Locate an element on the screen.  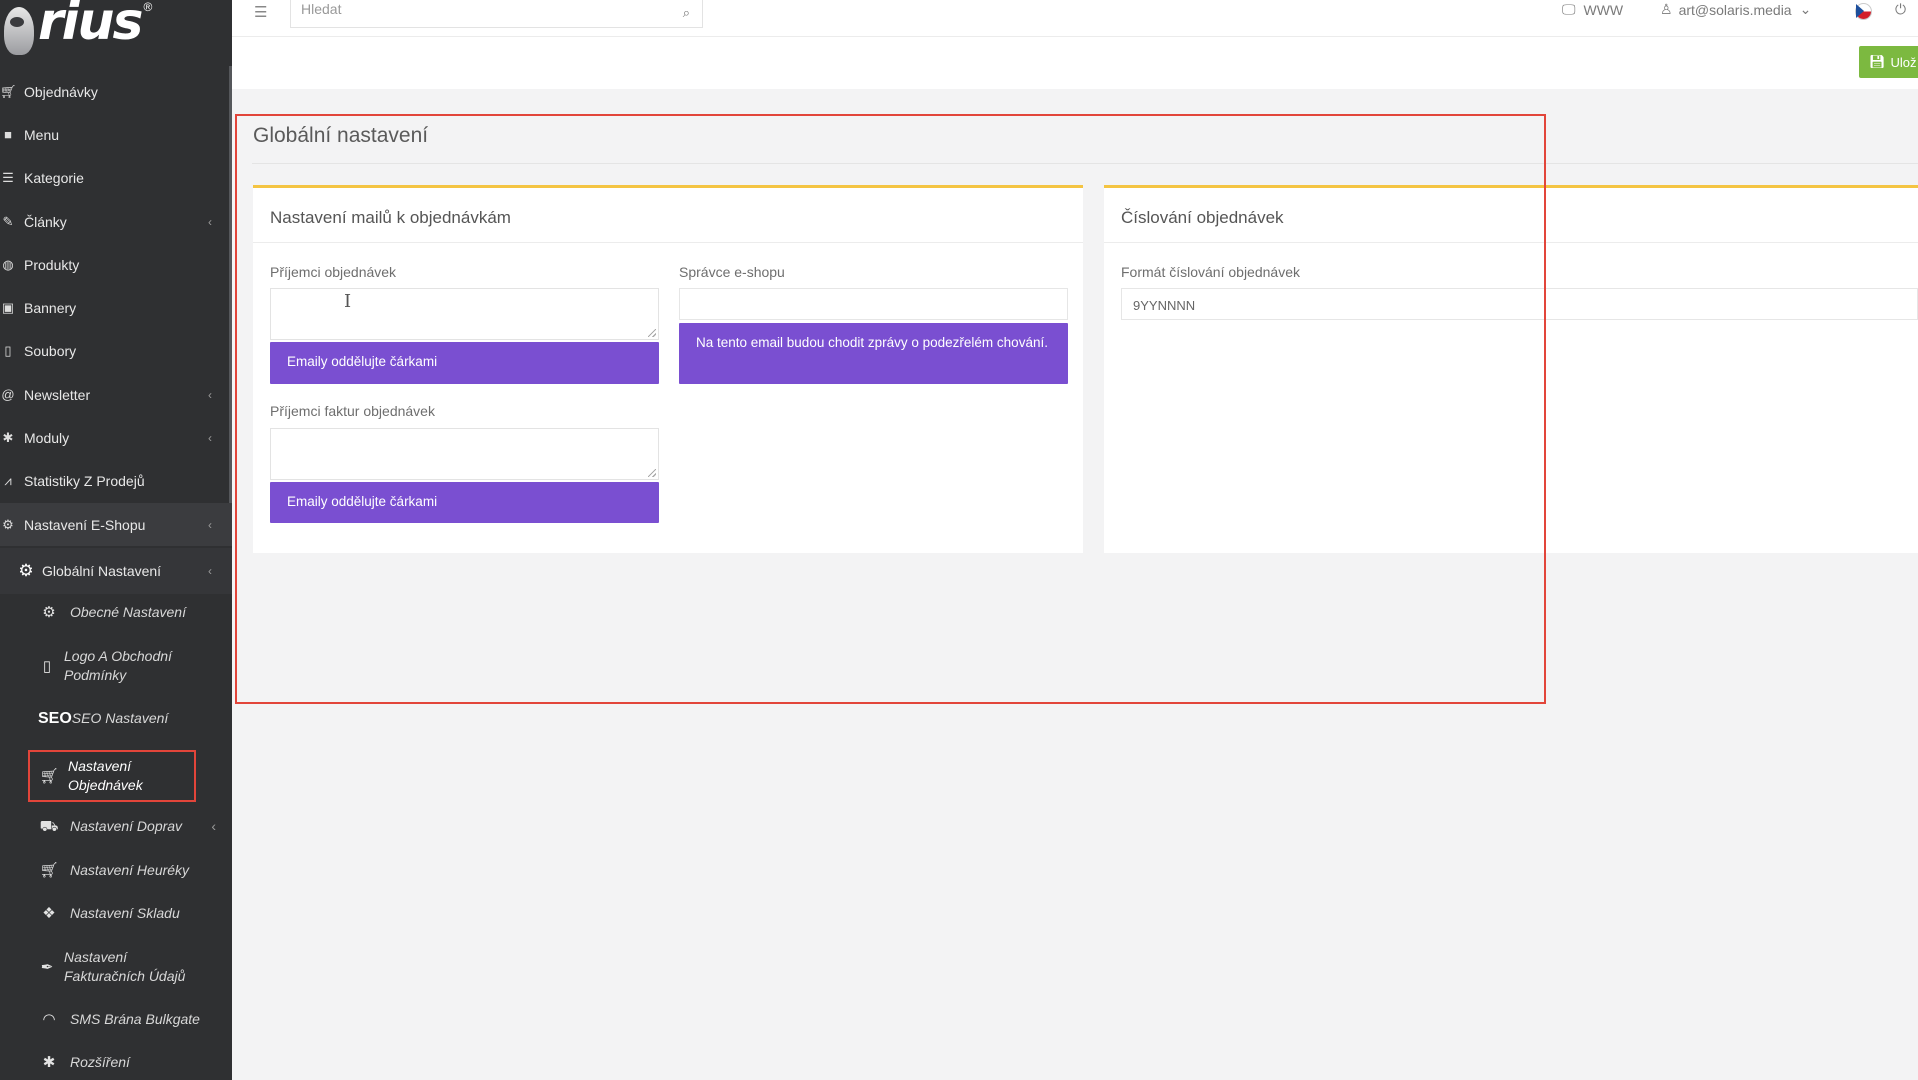
sidebar-item-soubory: ▯ Soubory is located at coordinates (116, 351).